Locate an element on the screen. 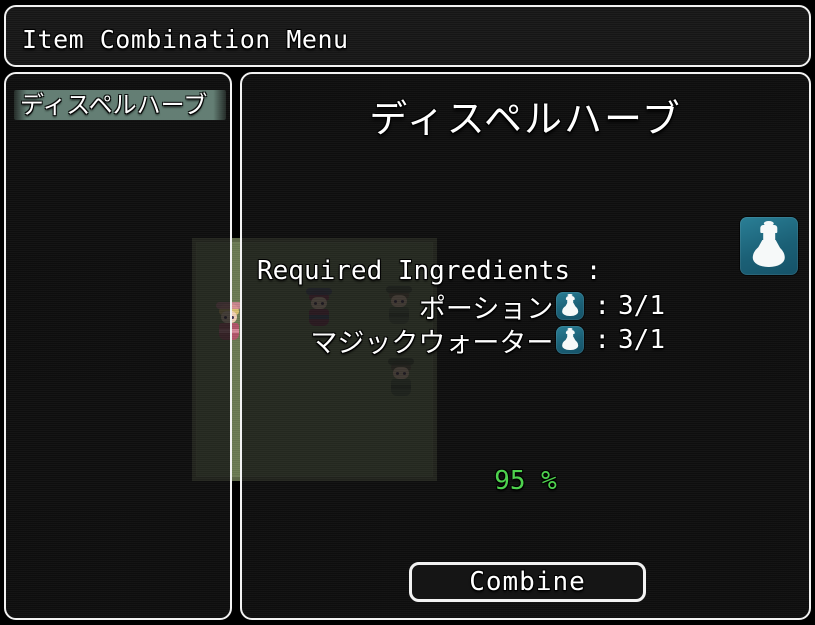 This screenshot has width=815, height=625. title-window: Item Combination Menu is located at coordinates (407, 36).